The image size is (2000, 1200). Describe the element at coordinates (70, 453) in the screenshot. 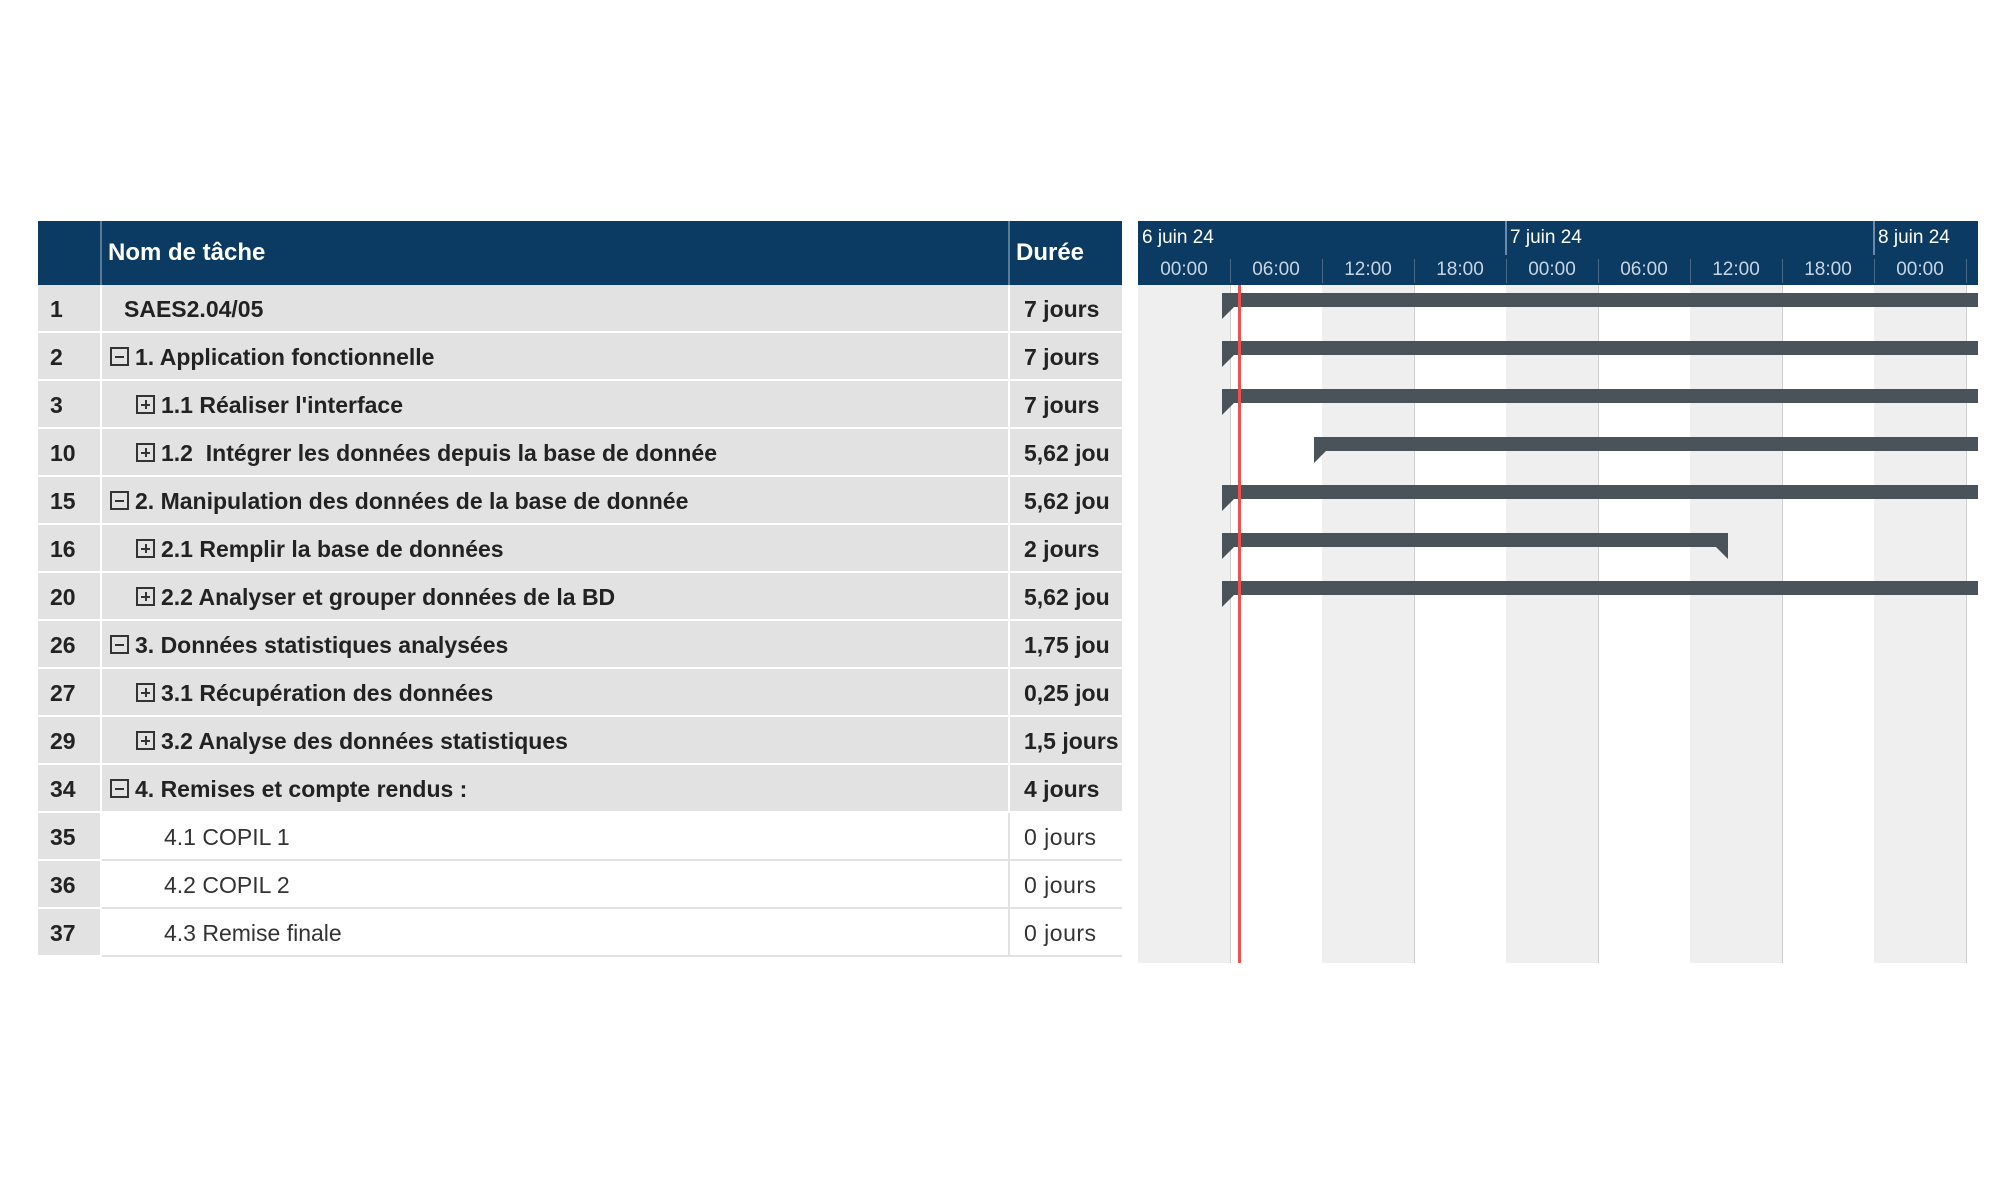

I see `row-id: 10` at that location.